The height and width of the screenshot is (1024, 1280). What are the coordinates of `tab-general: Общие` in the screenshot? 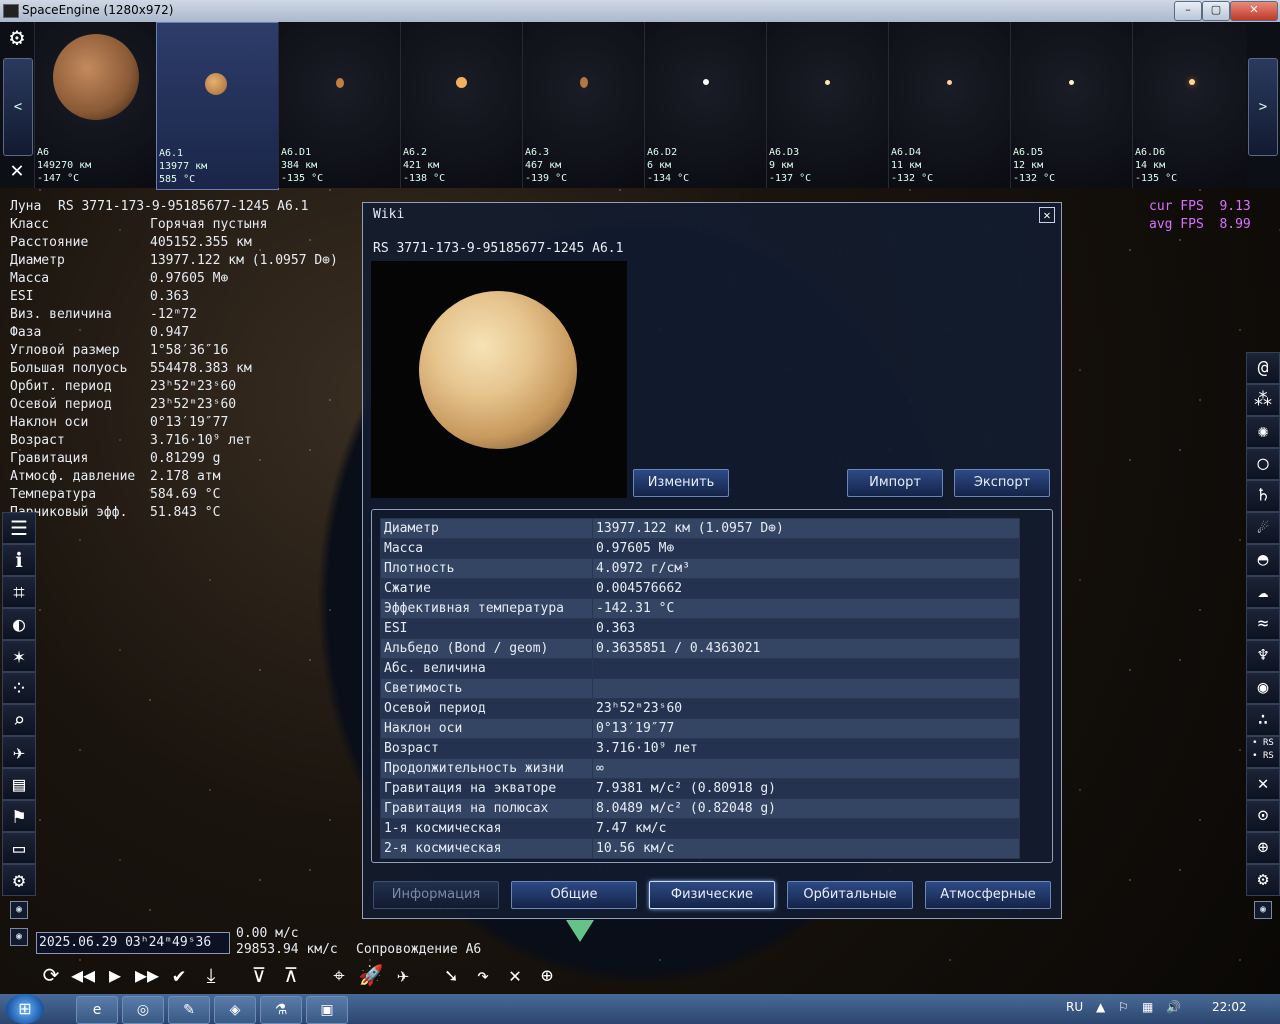 It's located at (574, 895).